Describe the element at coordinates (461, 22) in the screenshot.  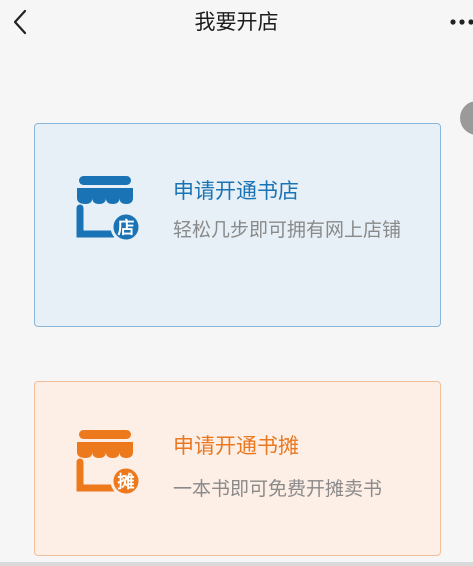
I see `more-options-icon` at that location.